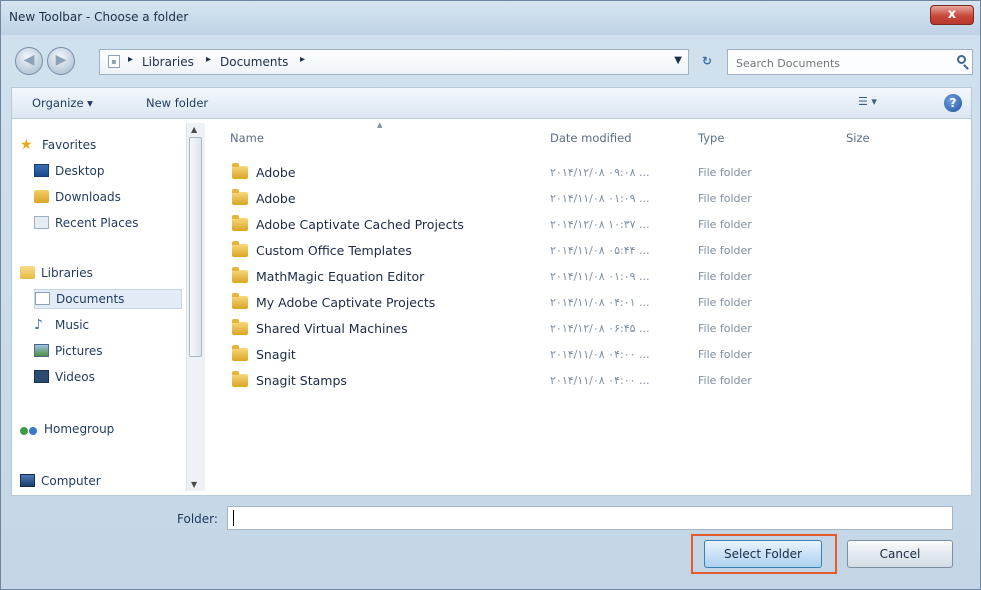 This screenshot has width=981, height=590. What do you see at coordinates (594, 199) in the screenshot?
I see `file-row: Adobe ۲۰۱۴/۱۱/۰۸ ۰۱:۰۹ ... File folder` at bounding box center [594, 199].